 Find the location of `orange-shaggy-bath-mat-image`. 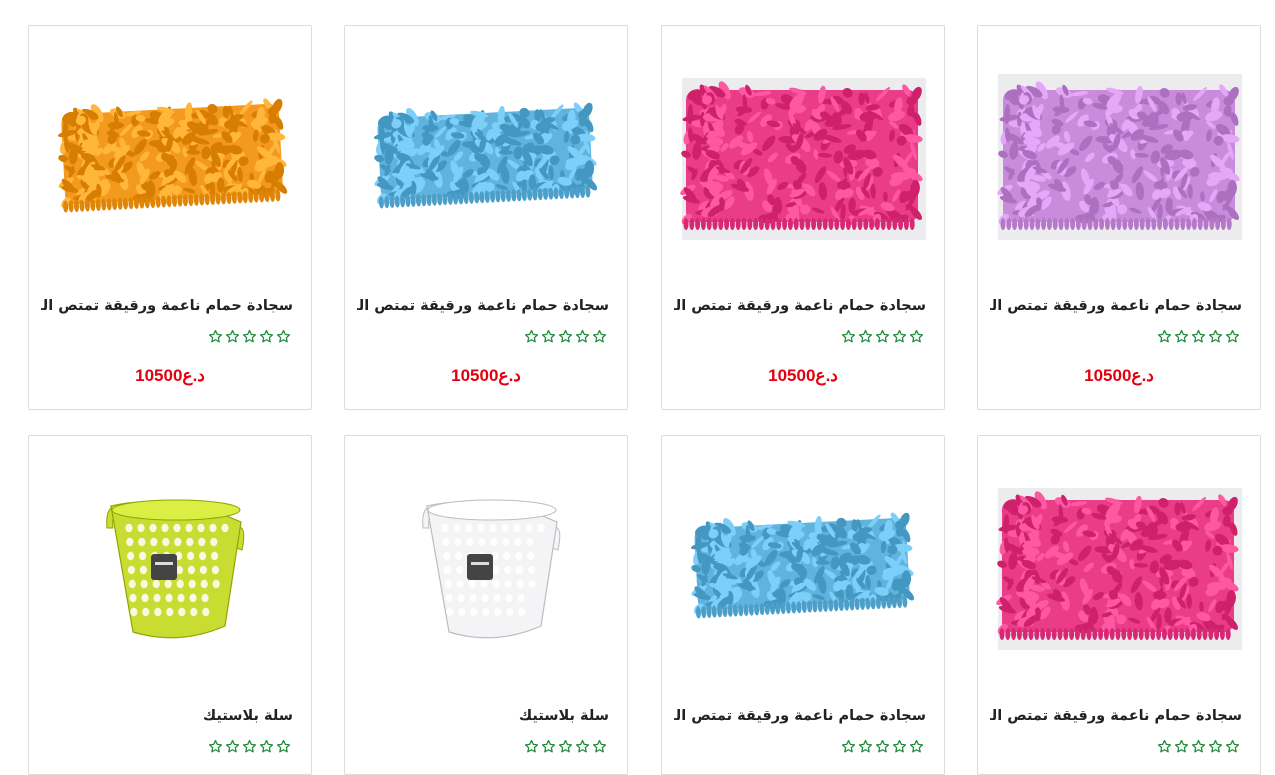

orange-shaggy-bath-mat-image is located at coordinates (172, 155).